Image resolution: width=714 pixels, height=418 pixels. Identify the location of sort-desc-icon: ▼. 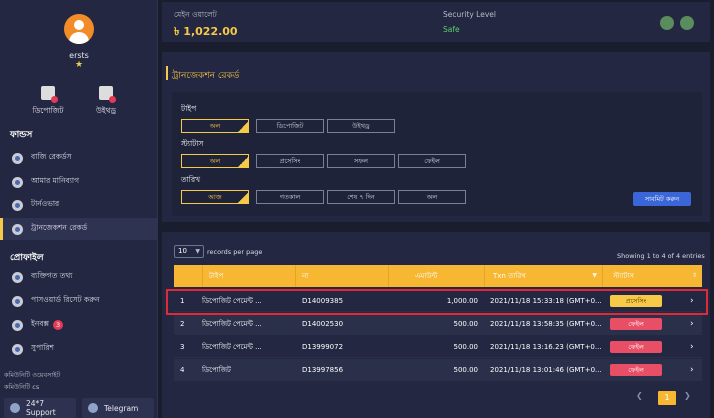
(594, 275).